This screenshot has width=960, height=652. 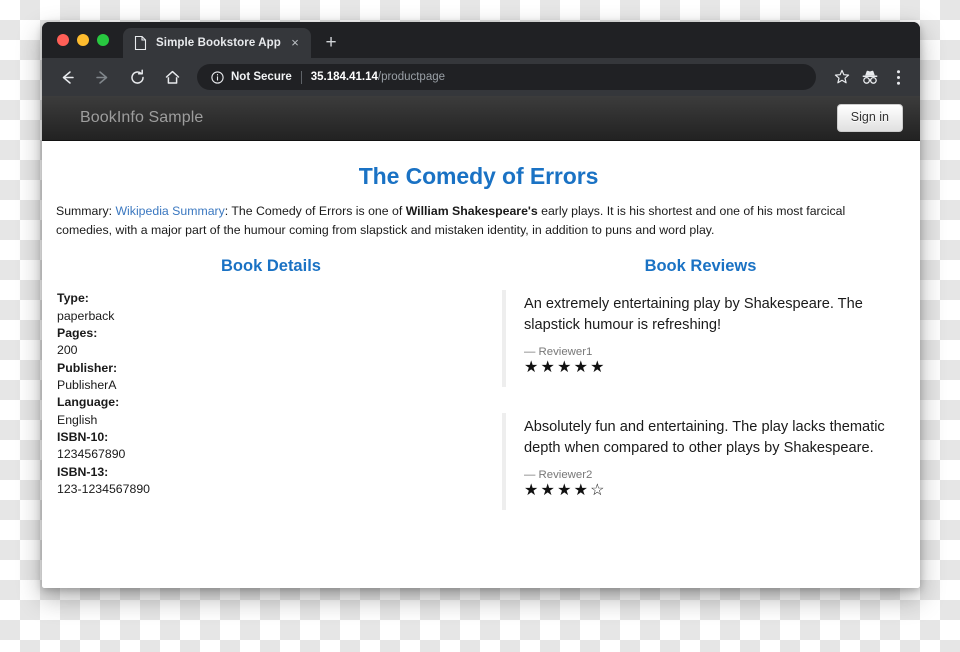 I want to click on site-navbar: BookInfo Sample Sign in, so click(x=481, y=118).